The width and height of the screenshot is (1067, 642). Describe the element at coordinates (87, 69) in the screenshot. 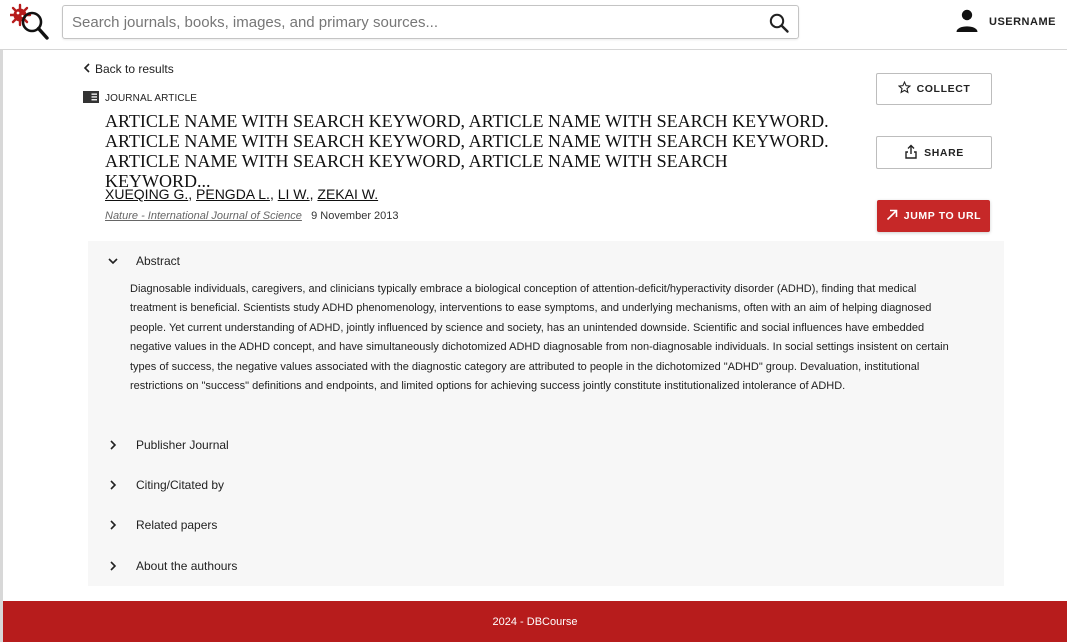

I see `chevron-left-icon` at that location.